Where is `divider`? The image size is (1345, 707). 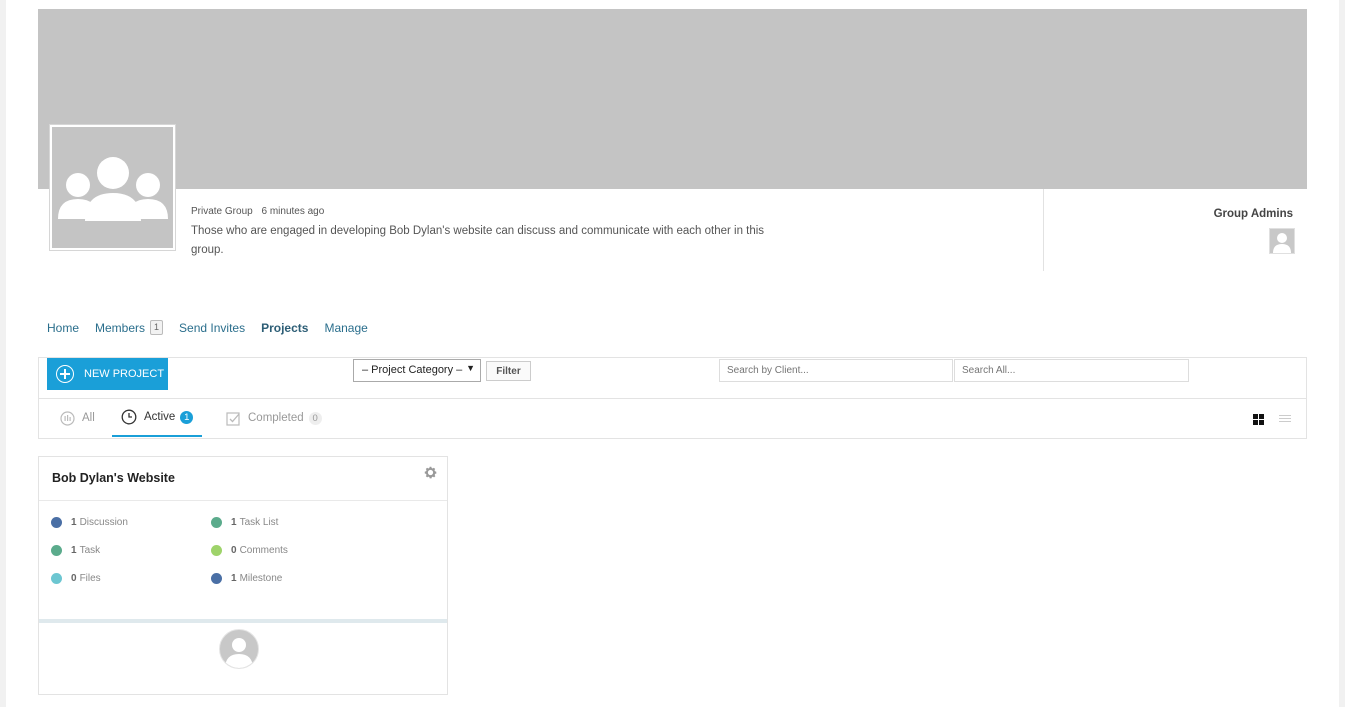
divider is located at coordinates (1043, 230).